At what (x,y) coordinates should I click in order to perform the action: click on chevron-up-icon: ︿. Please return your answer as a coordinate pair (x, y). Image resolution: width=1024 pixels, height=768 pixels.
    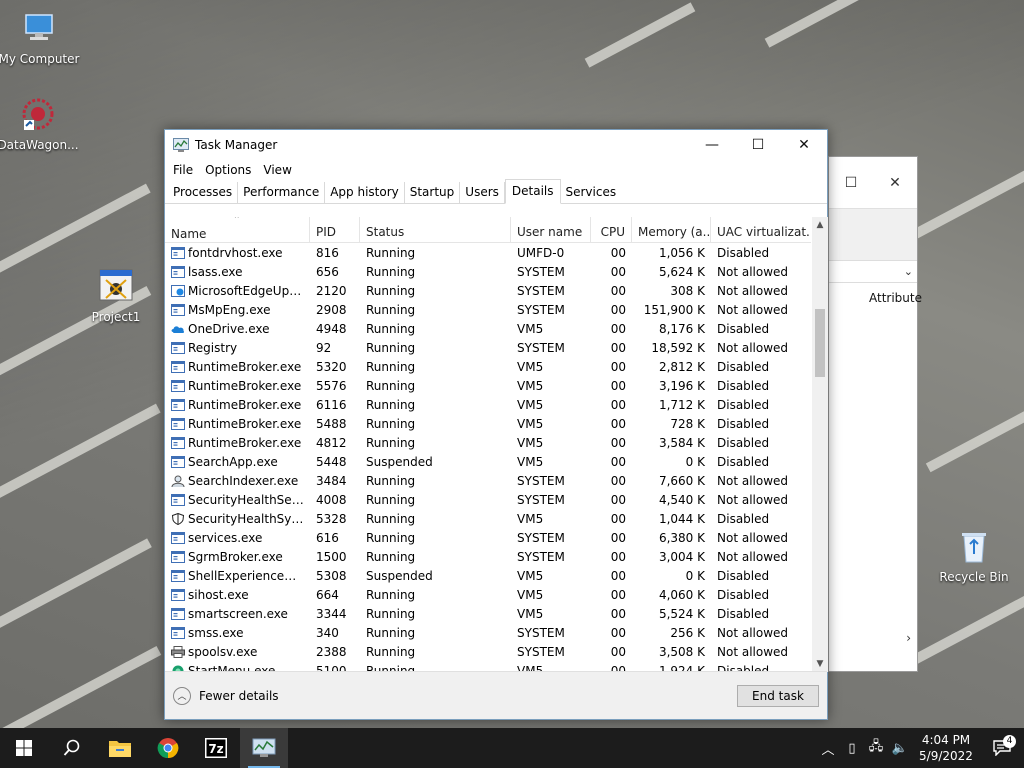
    Looking at the image, I should click on (828, 748).